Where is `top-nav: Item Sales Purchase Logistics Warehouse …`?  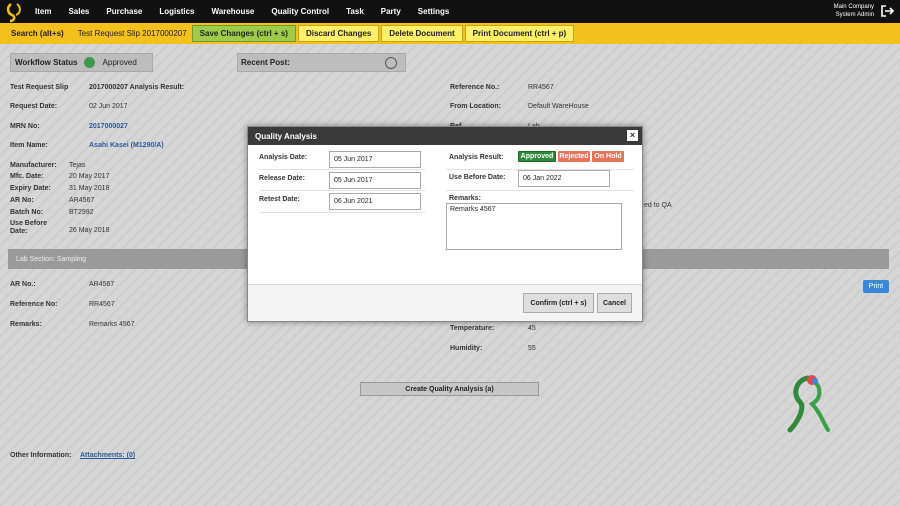
top-nav: Item Sales Purchase Logistics Warehouse … is located at coordinates (450, 11).